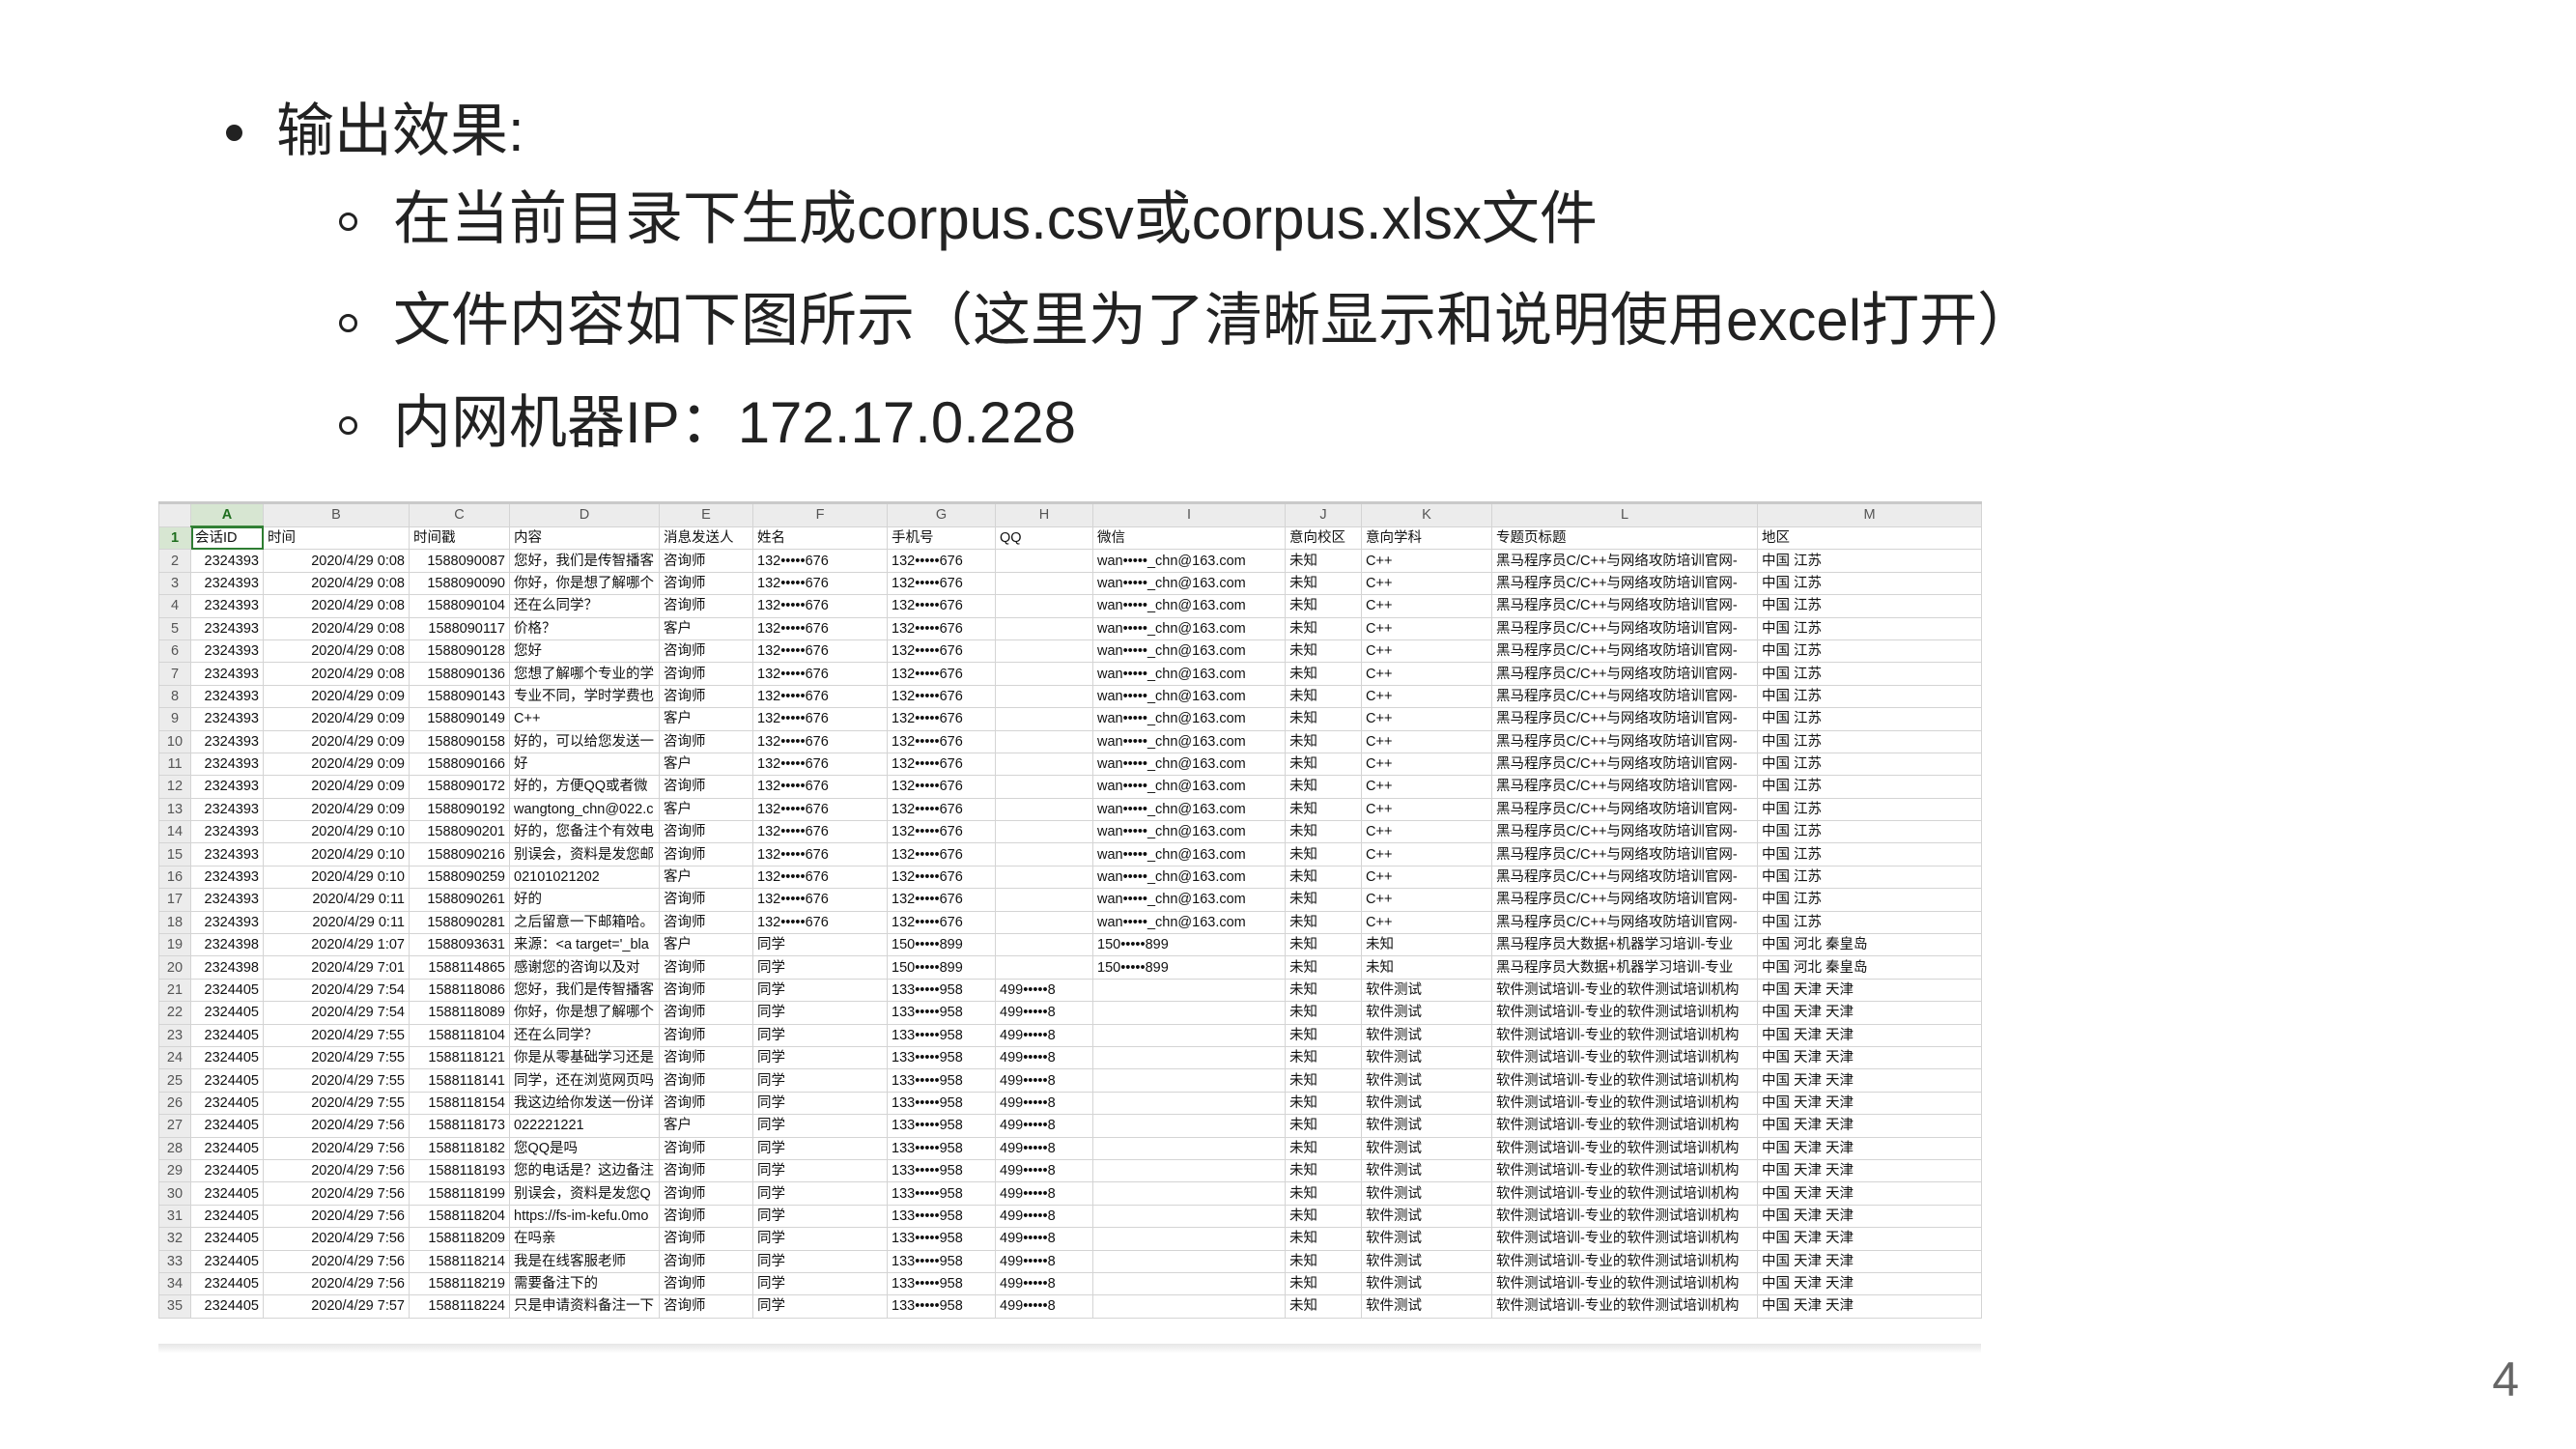  What do you see at coordinates (336, 1057) in the screenshot?
I see `table-cell: 2020/4/29 7:55` at bounding box center [336, 1057].